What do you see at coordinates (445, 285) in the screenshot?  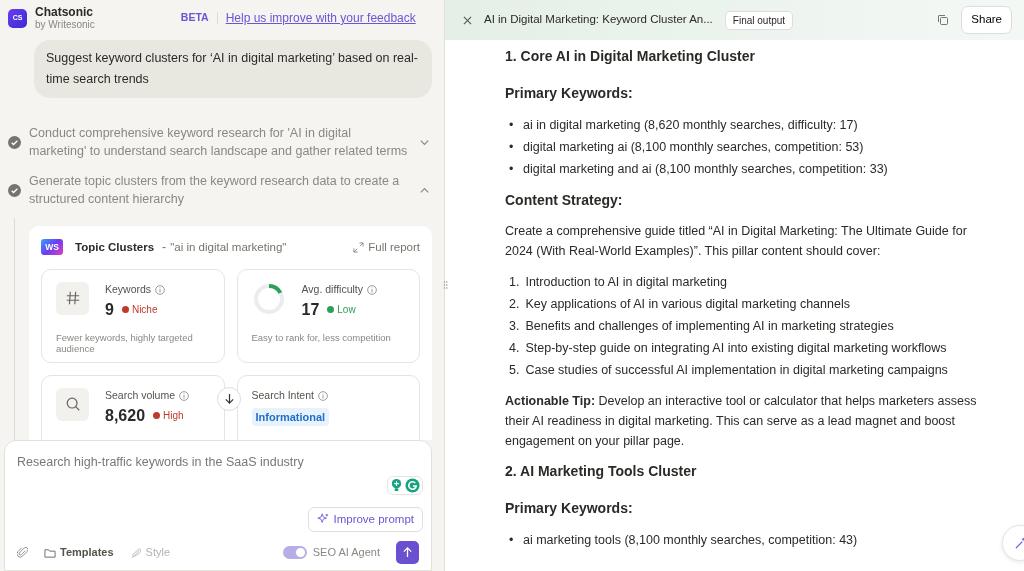 I see `resize-handle-icon` at bounding box center [445, 285].